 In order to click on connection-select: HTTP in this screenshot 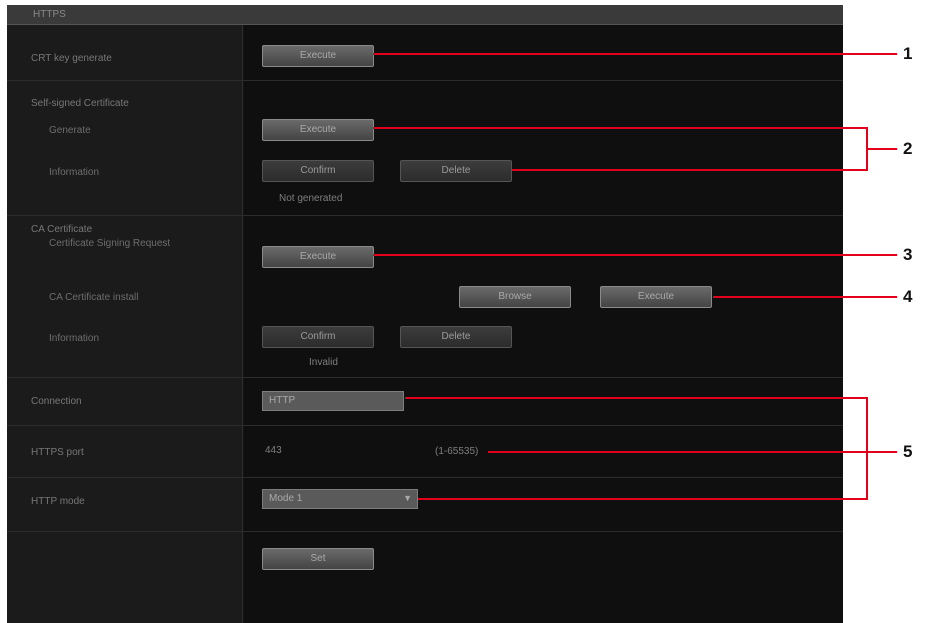, I will do `click(333, 401)`.